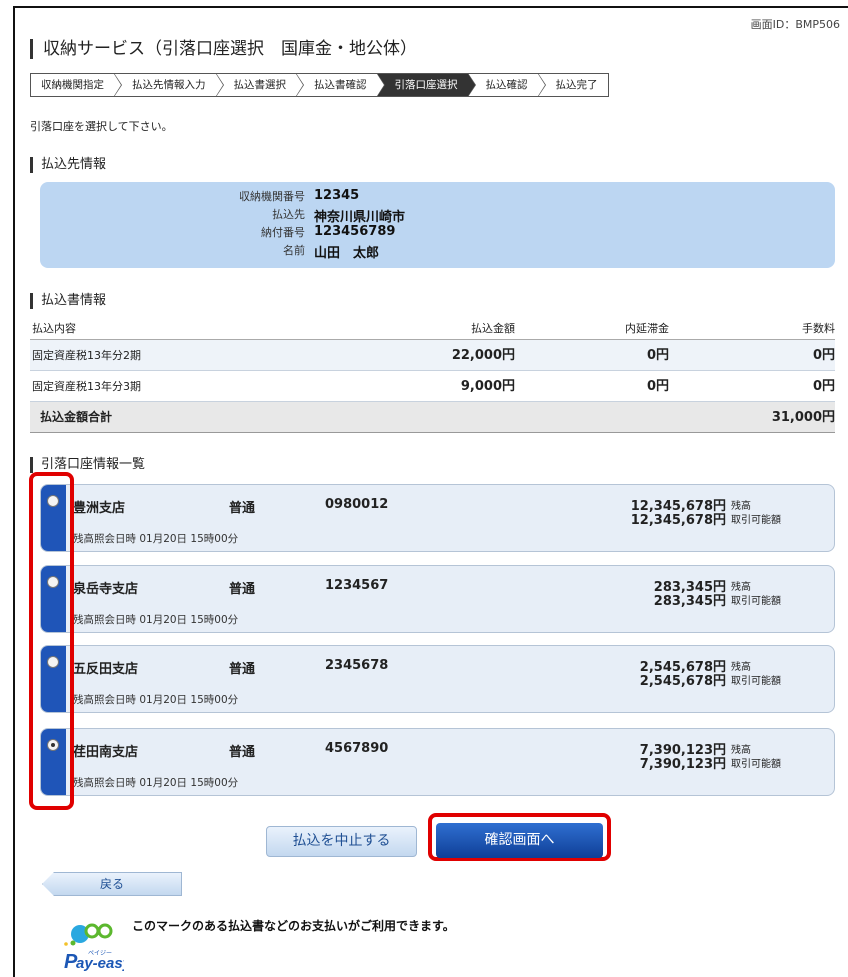 The width and height of the screenshot is (848, 977). Describe the element at coordinates (432, 386) in the screenshot. I see `table-row: 固定資産税13年分3期 9,000円 0円 0円` at that location.